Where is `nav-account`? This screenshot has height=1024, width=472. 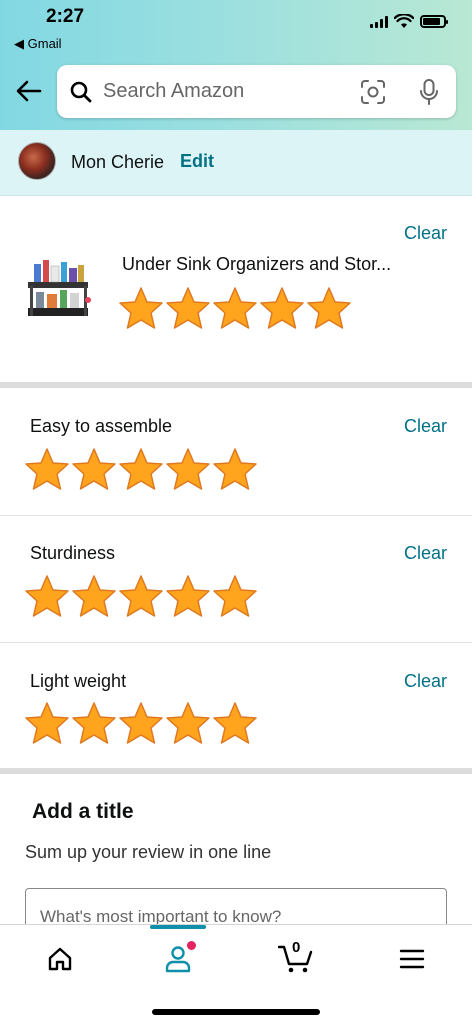 nav-account is located at coordinates (178, 959).